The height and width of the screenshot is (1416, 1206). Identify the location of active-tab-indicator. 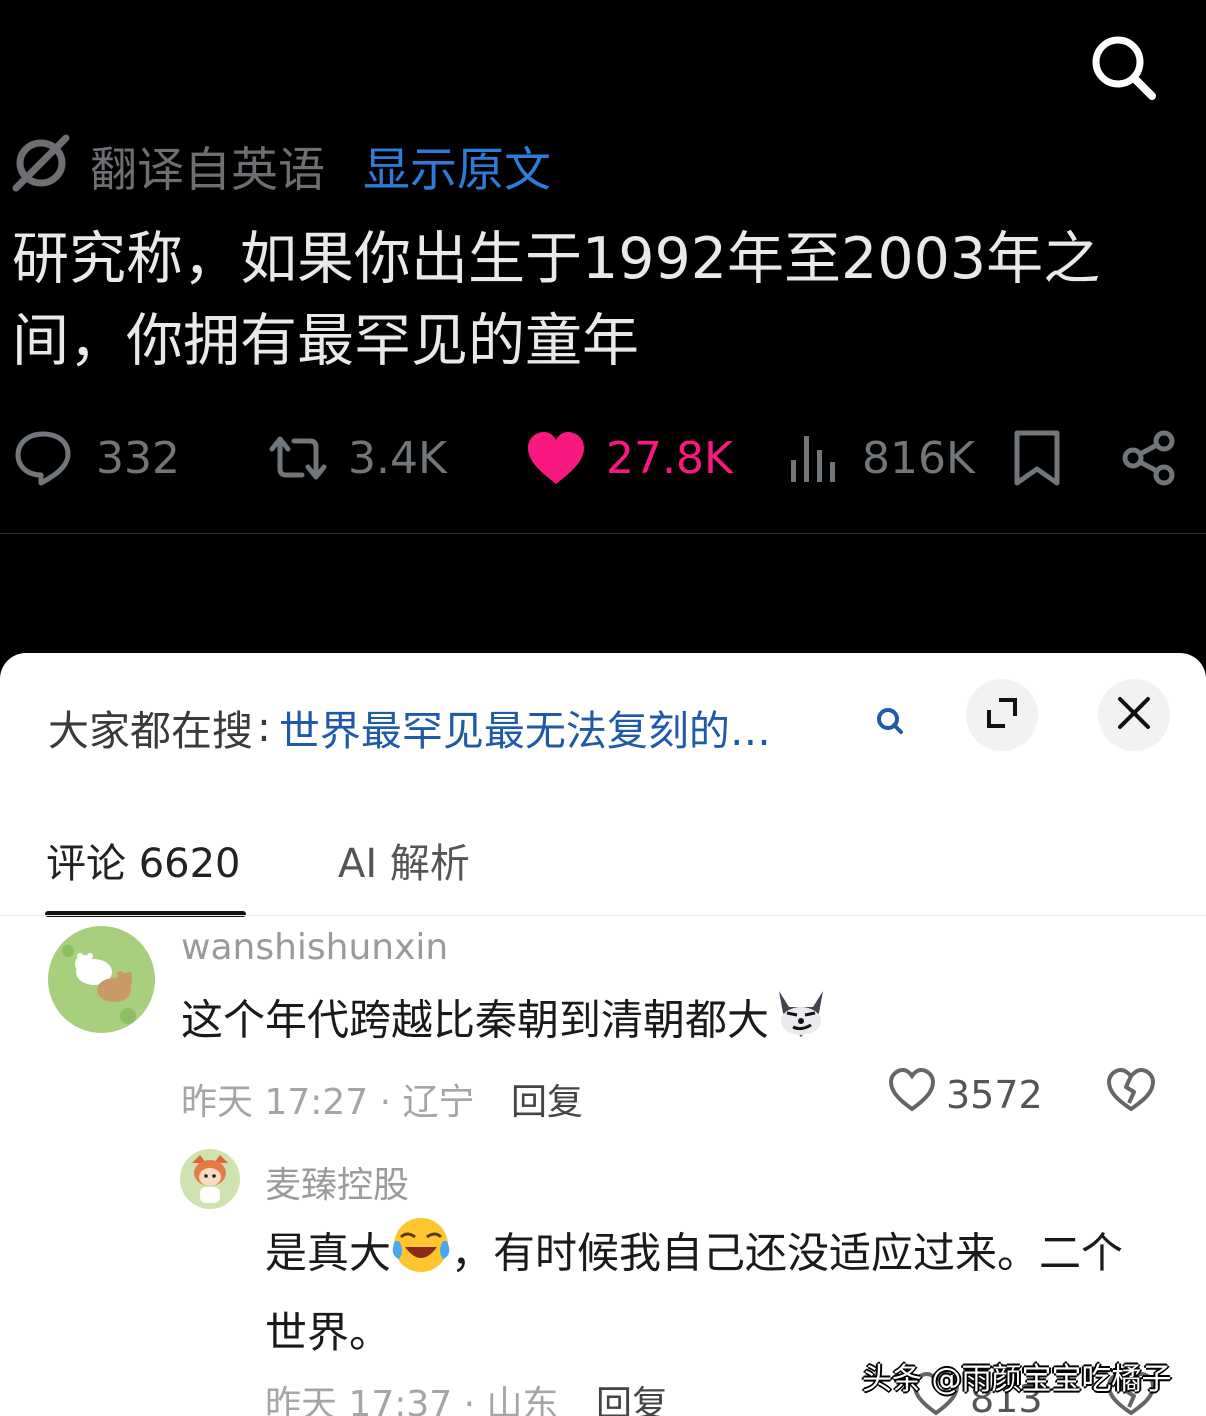
(145, 914).